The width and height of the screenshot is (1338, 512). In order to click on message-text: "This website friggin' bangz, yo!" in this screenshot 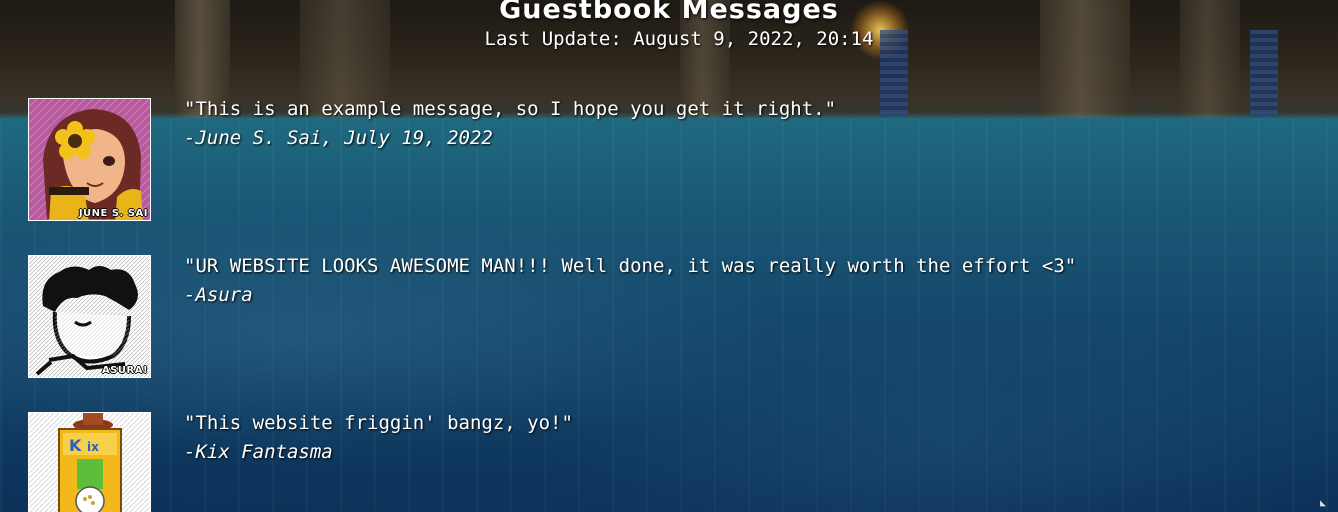, I will do `click(378, 423)`.